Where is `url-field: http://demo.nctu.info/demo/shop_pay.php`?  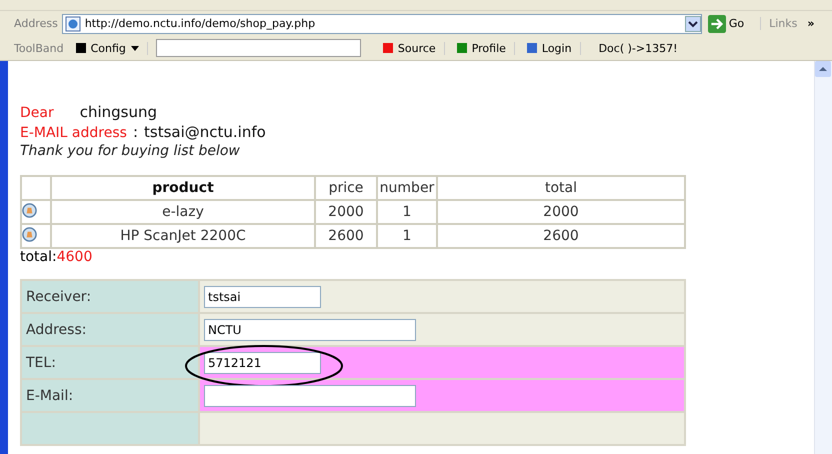 url-field: http://demo.nctu.info/demo/shop_pay.php is located at coordinates (382, 24).